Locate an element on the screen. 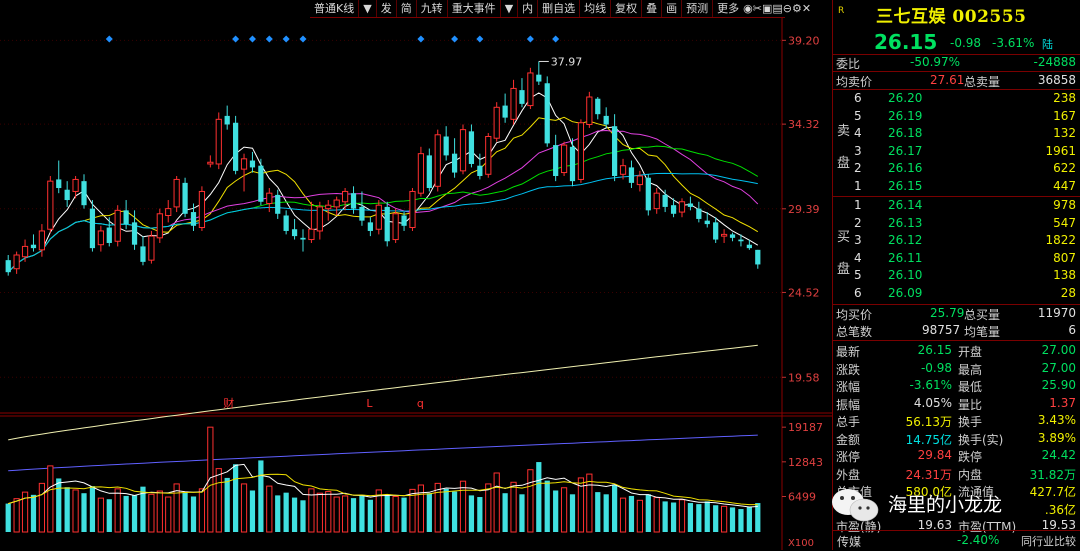 Image resolution: width=1080 pixels, height=551 pixels. event-tag: L is located at coordinates (369, 403).